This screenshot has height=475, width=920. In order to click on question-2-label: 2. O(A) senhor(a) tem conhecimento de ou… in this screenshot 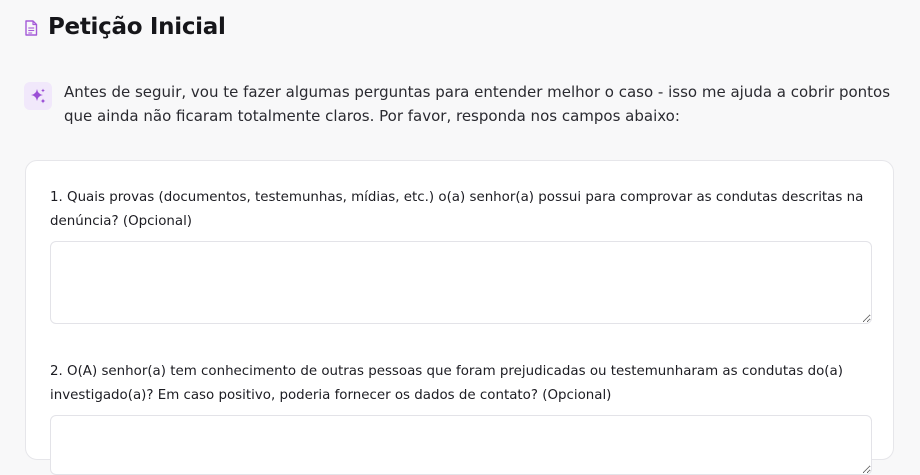, I will do `click(446, 383)`.